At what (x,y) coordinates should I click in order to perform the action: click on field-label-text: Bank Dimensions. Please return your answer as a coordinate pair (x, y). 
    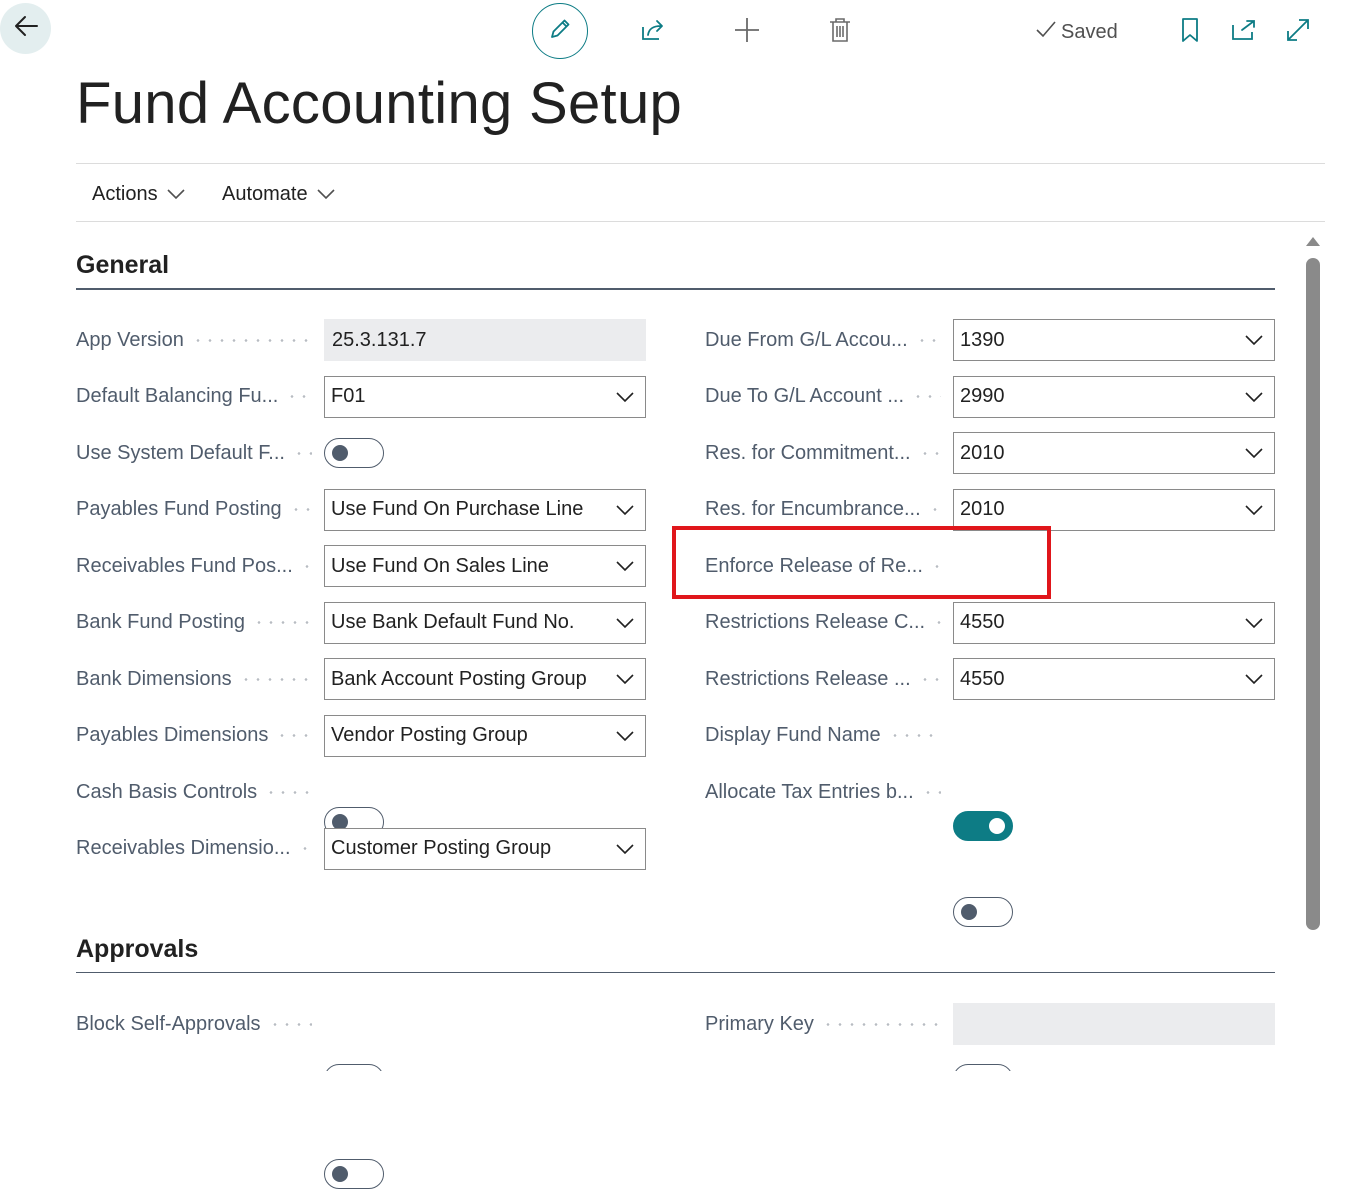
    Looking at the image, I should click on (154, 678).